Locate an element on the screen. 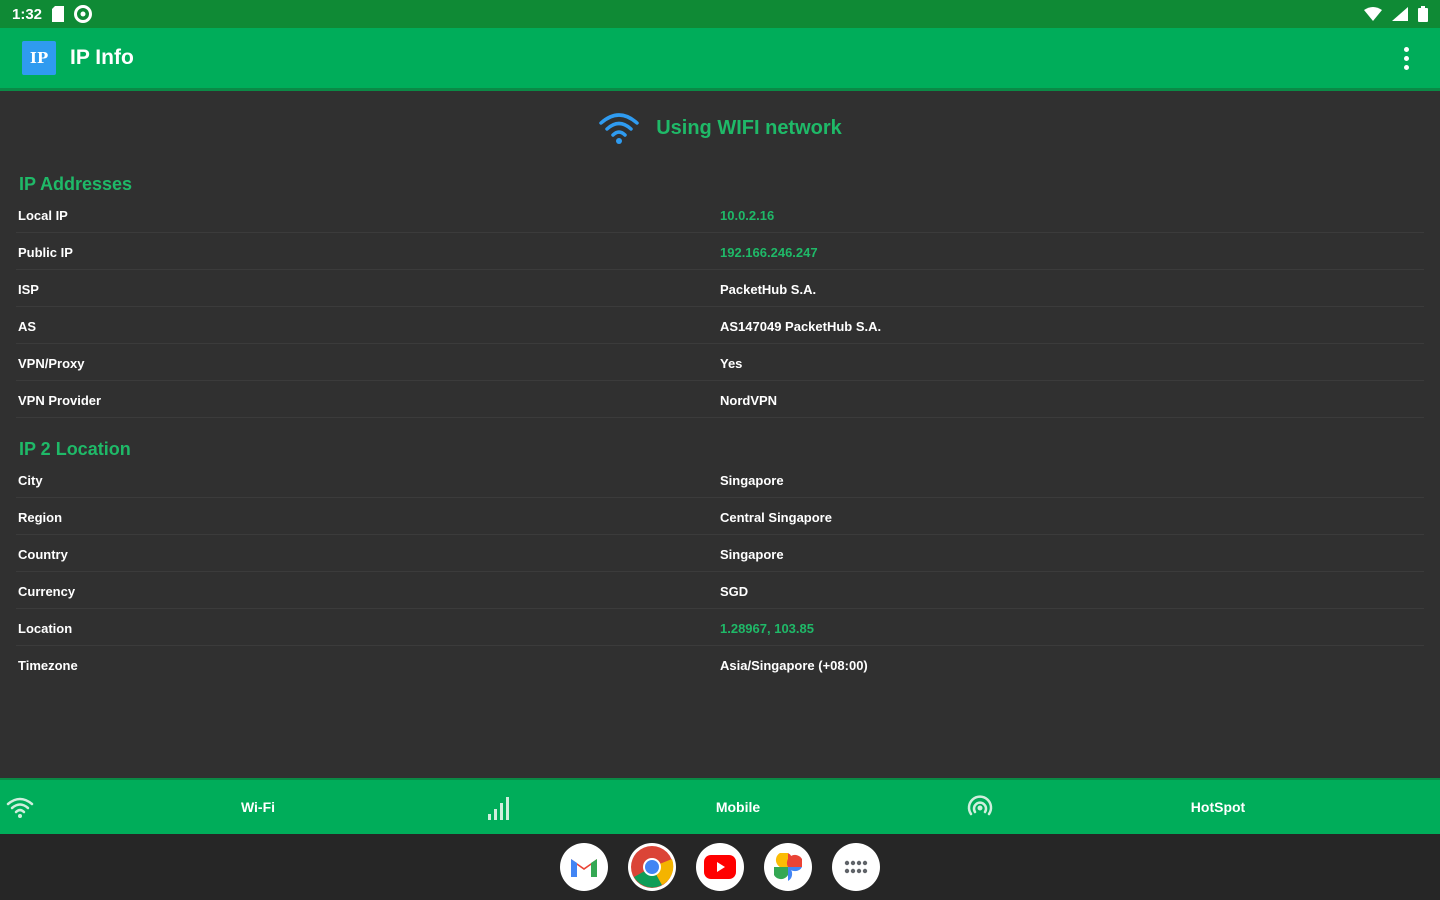 This screenshot has height=900, width=1440. status-right is located at coordinates (1396, 14).